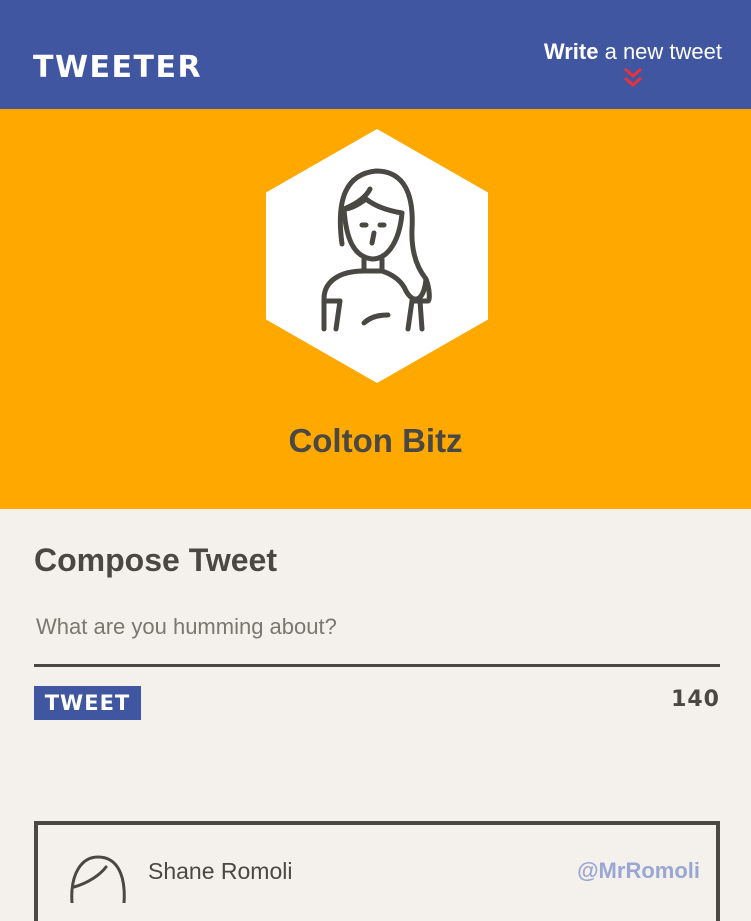  What do you see at coordinates (155, 560) in the screenshot?
I see `compose-title: Compose Tweet` at bounding box center [155, 560].